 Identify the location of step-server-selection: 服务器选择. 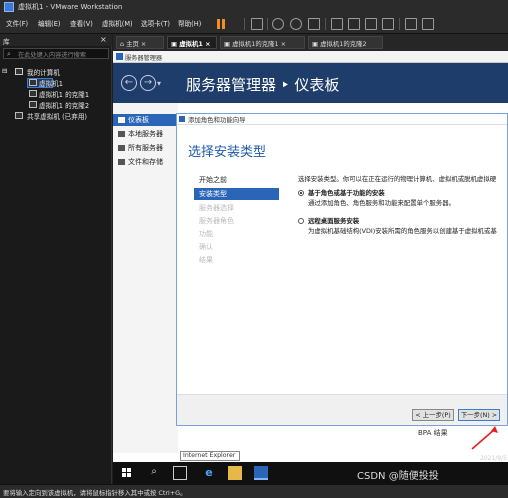
(216, 208).